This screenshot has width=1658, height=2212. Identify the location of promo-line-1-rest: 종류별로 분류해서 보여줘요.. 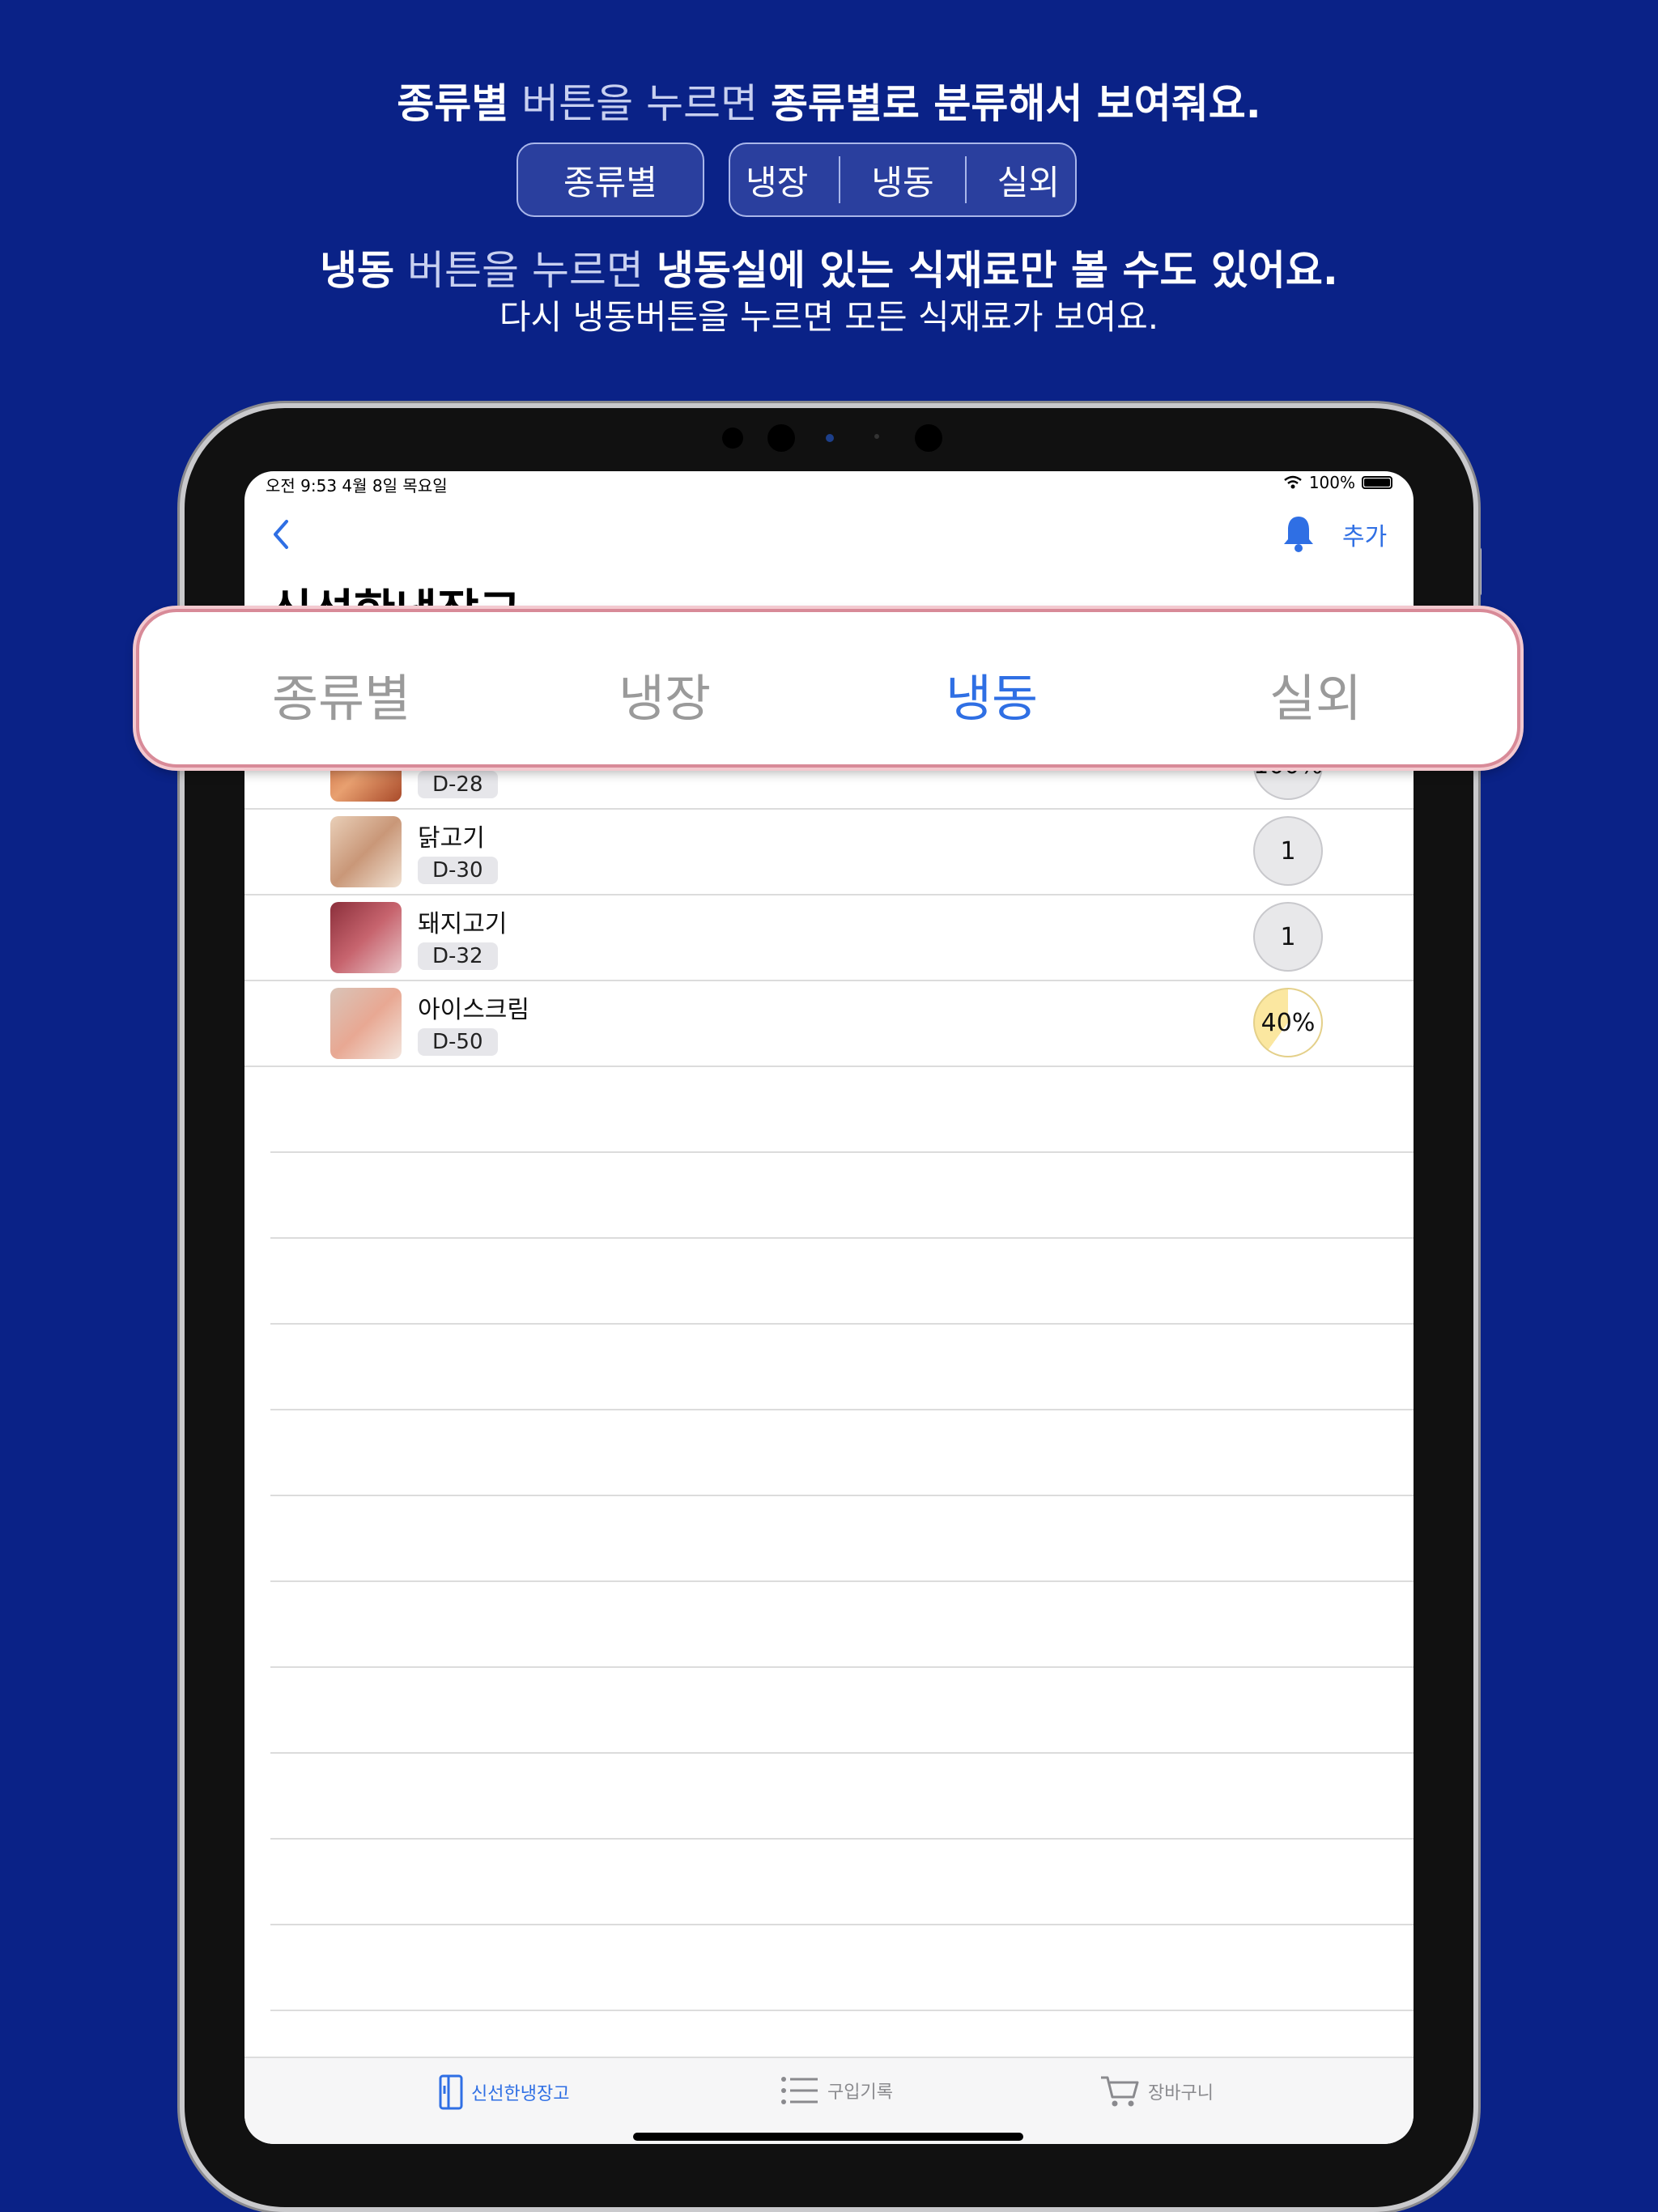
(1015, 104).